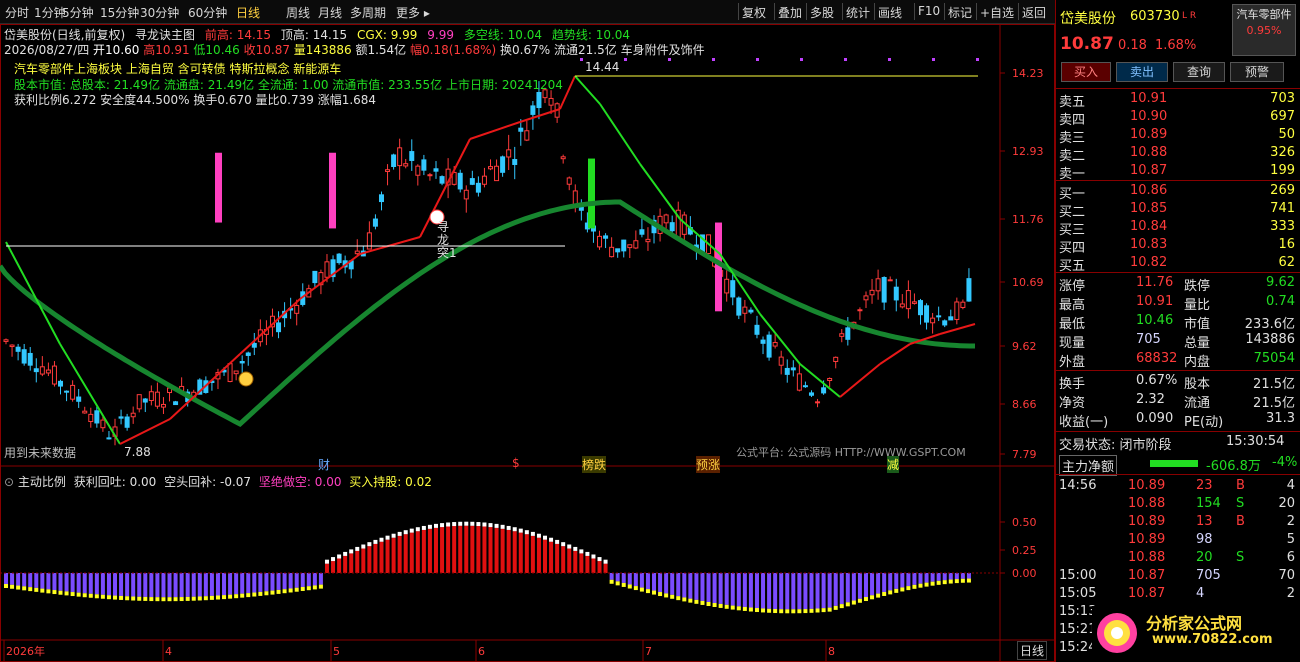 The image size is (1300, 662). I want to click on period-tab-1: 1分钟, so click(50, 12).